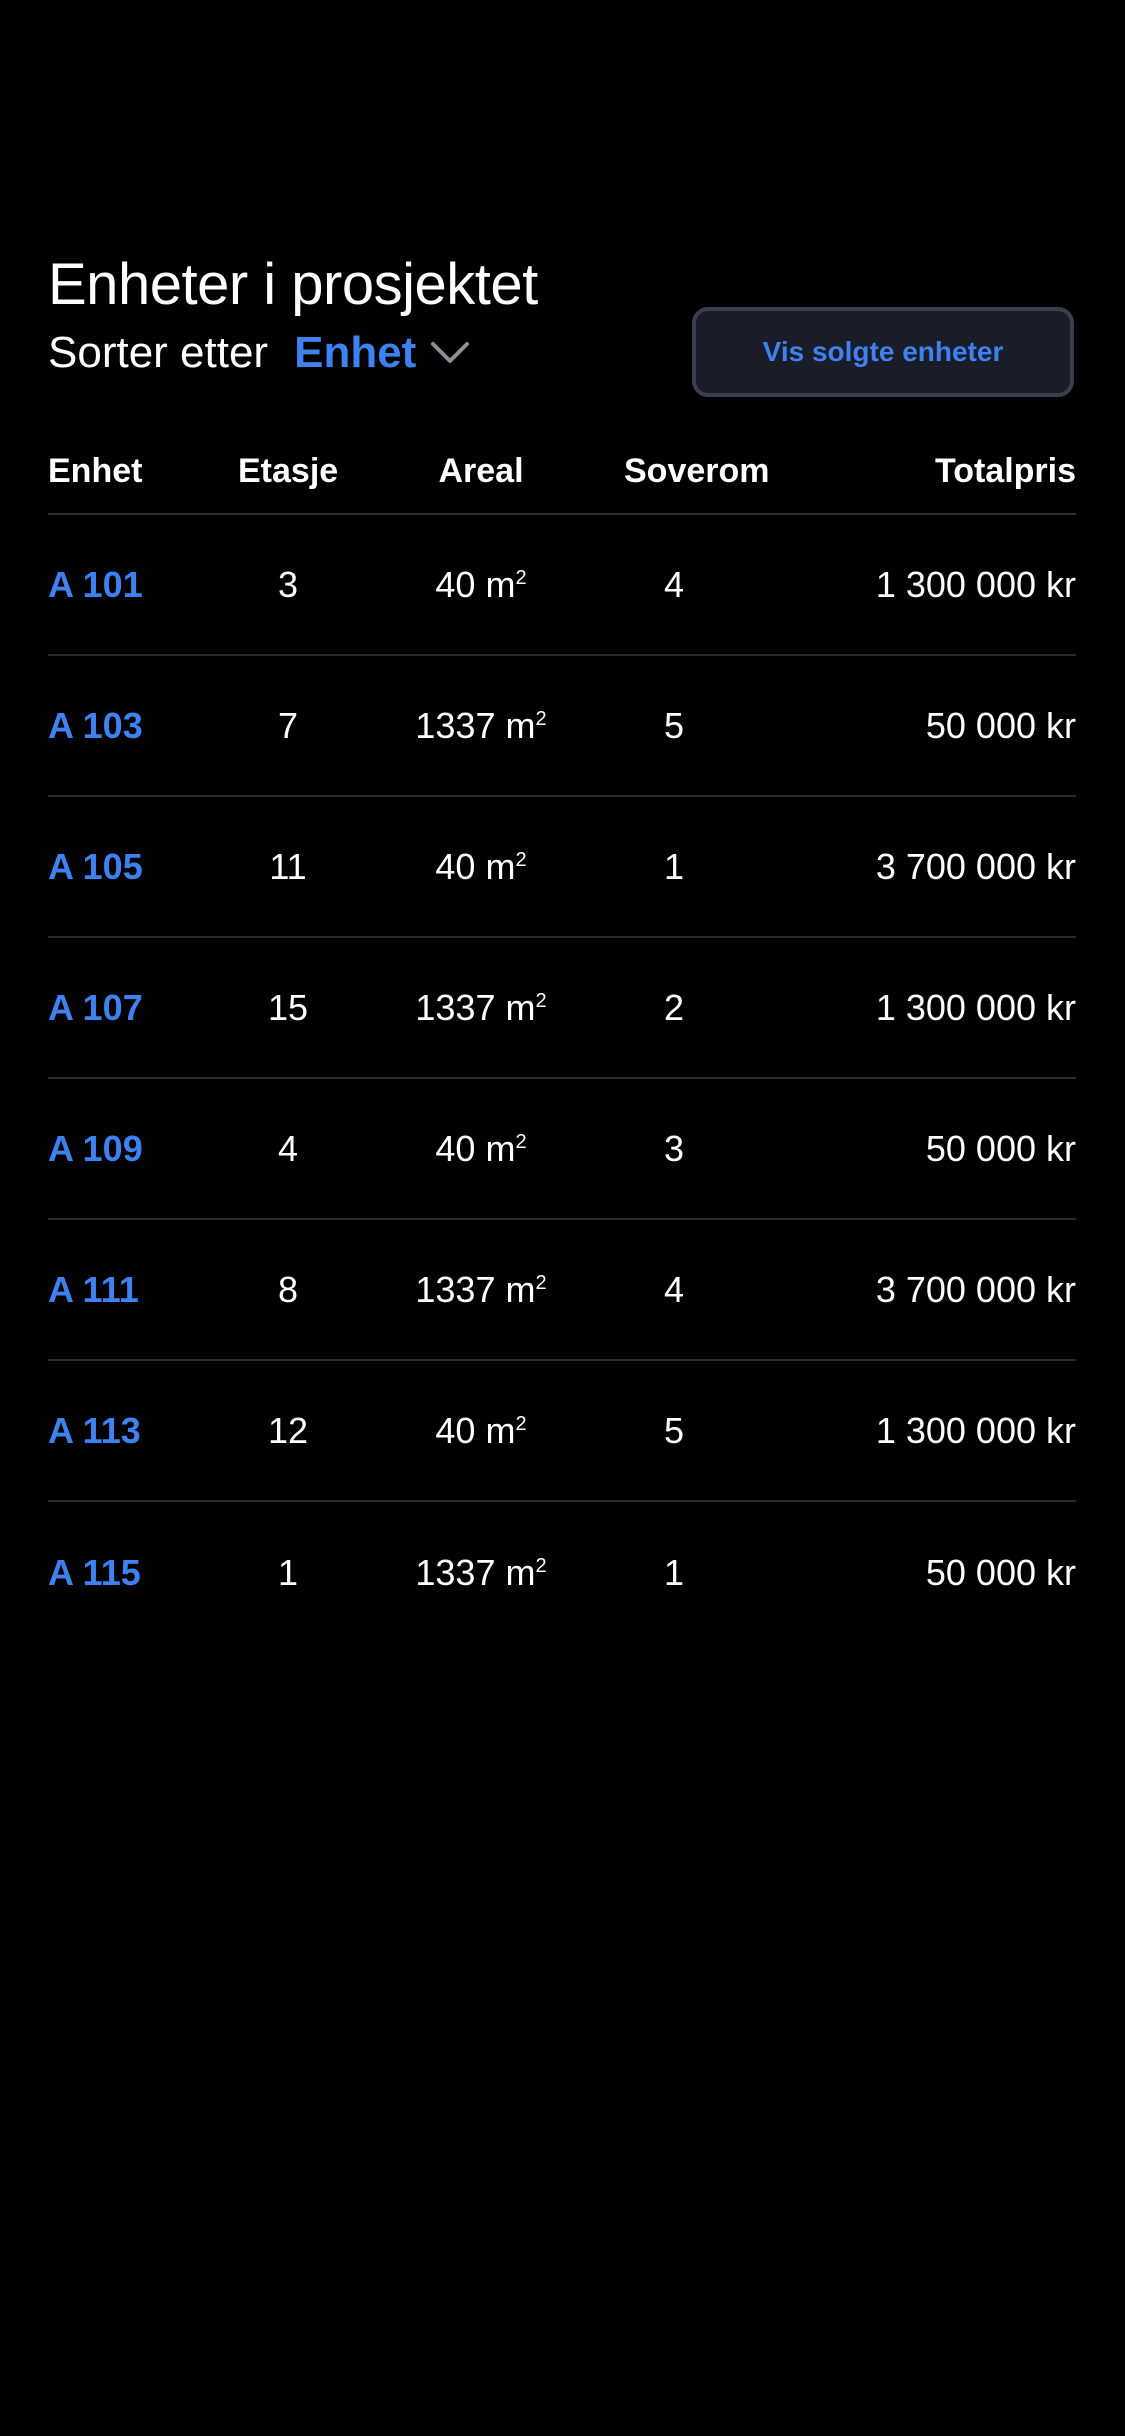  What do you see at coordinates (674, 1148) in the screenshot?
I see `bedrooms-cell: 3` at bounding box center [674, 1148].